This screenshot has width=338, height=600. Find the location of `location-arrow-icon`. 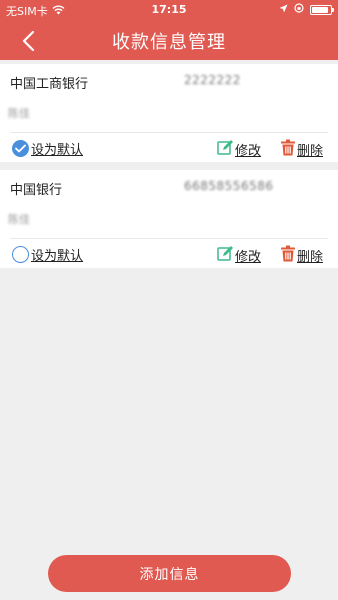

location-arrow-icon is located at coordinates (283, 9).